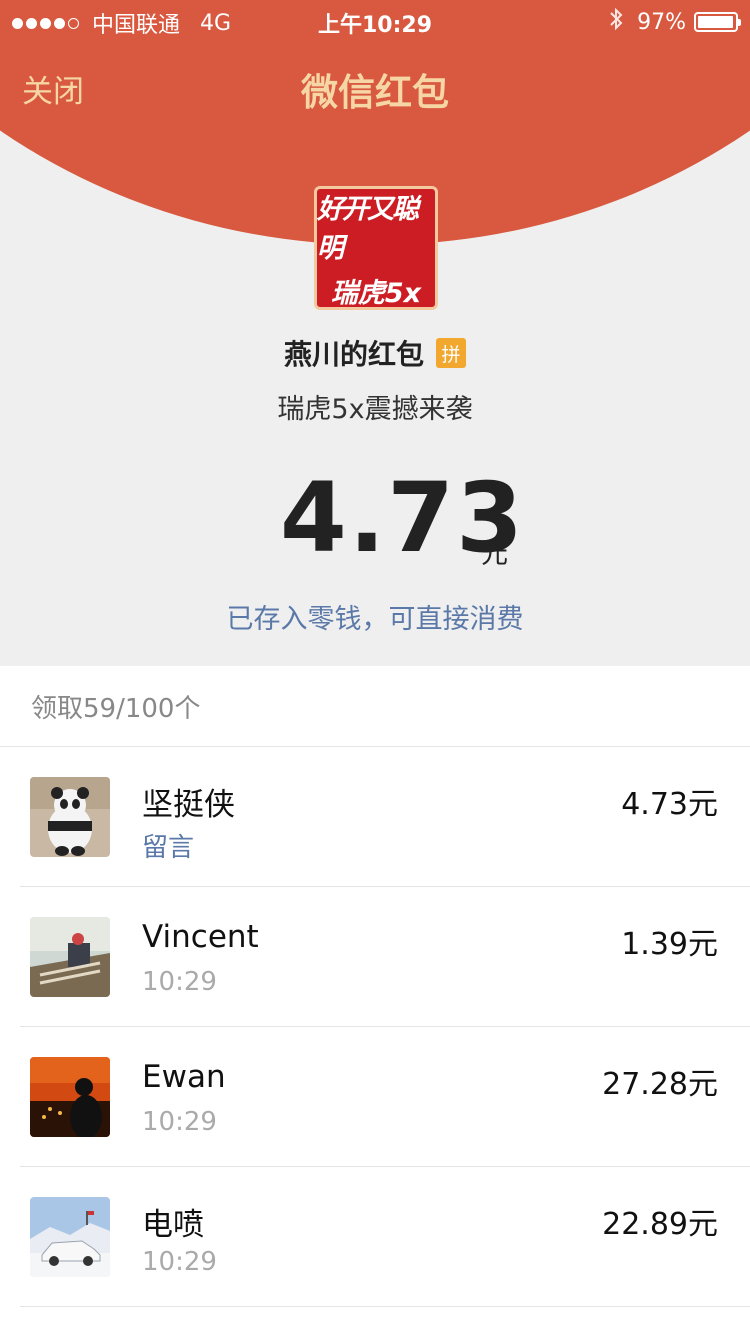 The image size is (750, 1334). What do you see at coordinates (116, 709) in the screenshot?
I see `claim-count: 领取59/100个` at bounding box center [116, 709].